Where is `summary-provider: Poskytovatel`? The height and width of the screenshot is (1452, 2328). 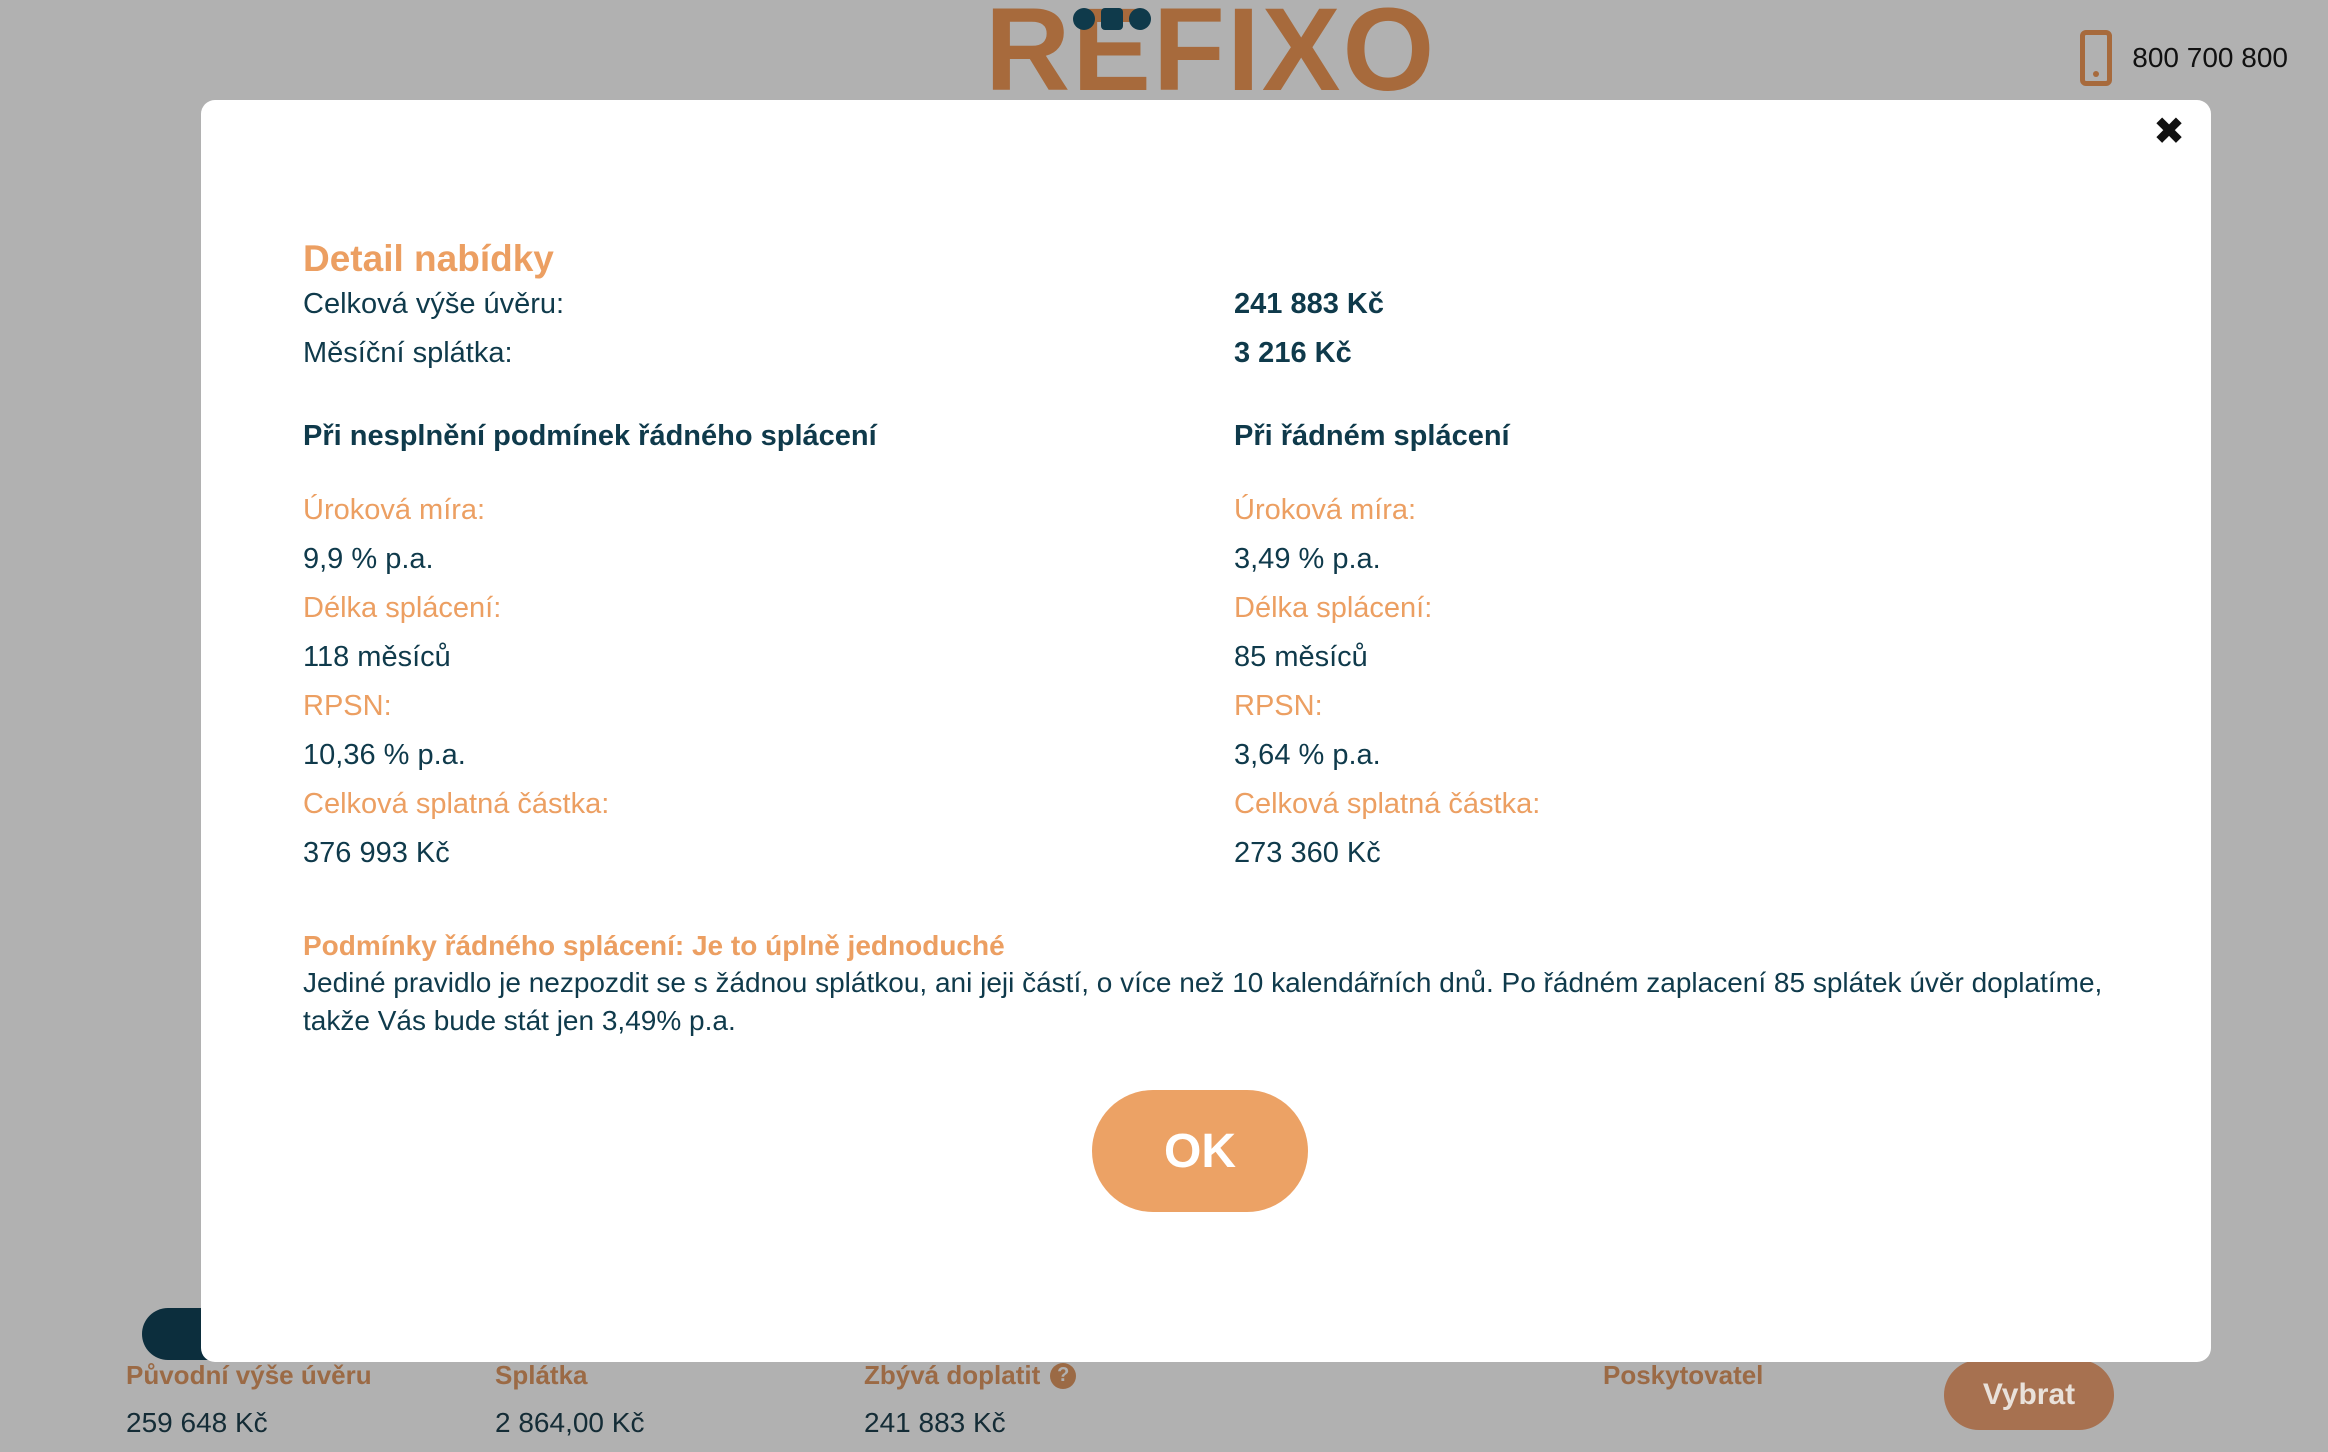
summary-provider: Poskytovatel is located at coordinates (1683, 1375).